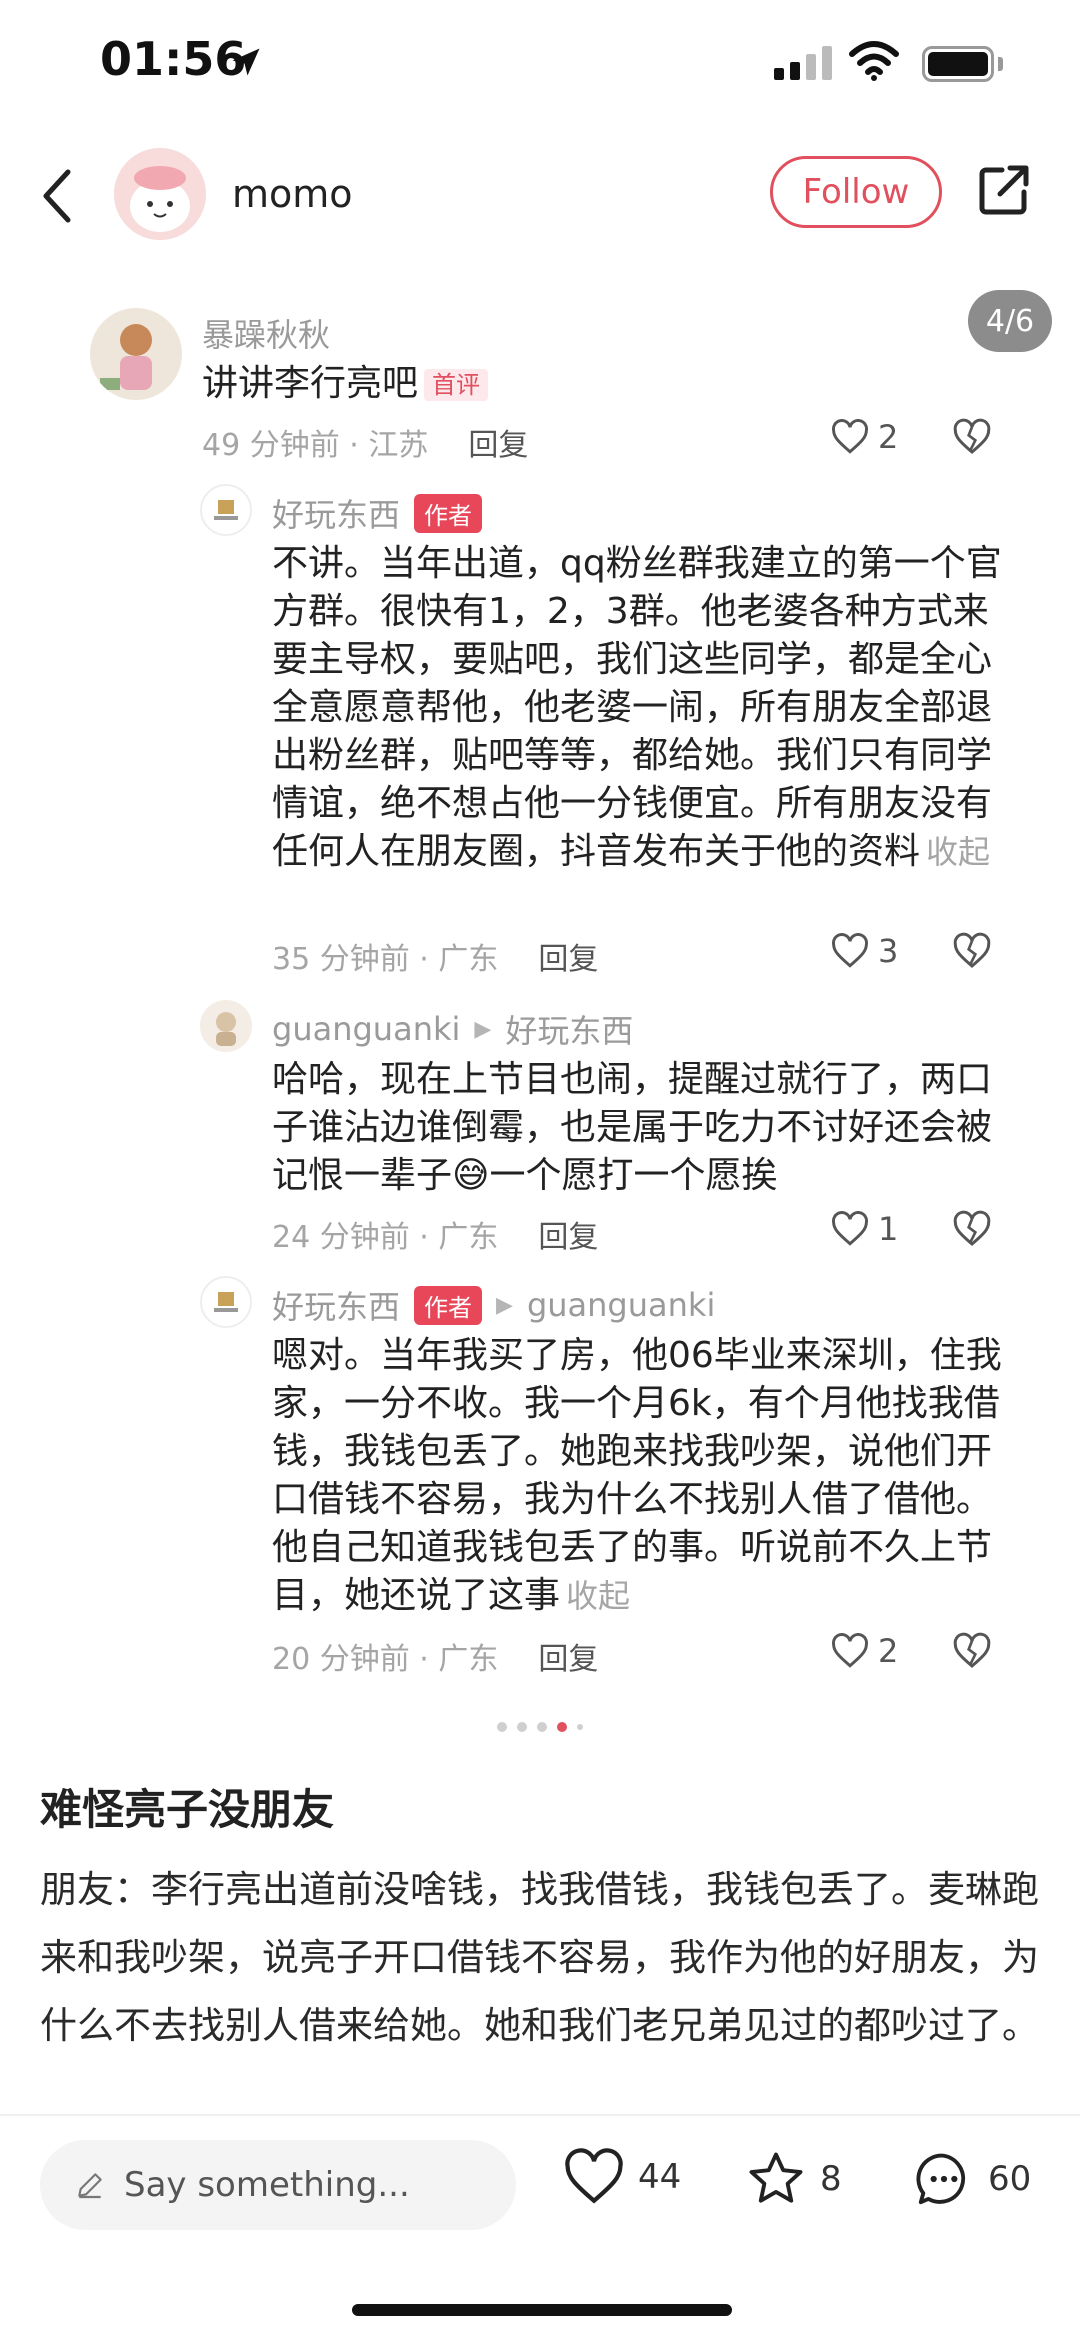  Describe the element at coordinates (803, 63) in the screenshot. I see `cellular-signal-icon` at that location.